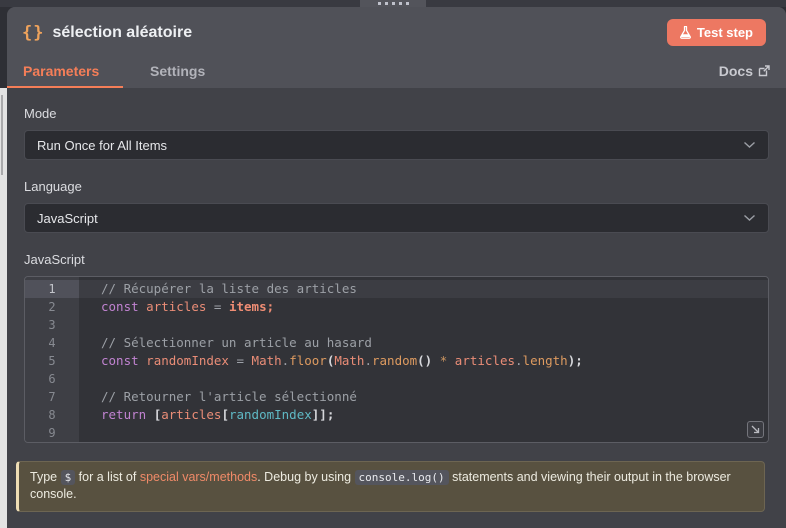 This screenshot has width=786, height=528. Describe the element at coordinates (52, 325) in the screenshot. I see `line-number: 3` at that location.